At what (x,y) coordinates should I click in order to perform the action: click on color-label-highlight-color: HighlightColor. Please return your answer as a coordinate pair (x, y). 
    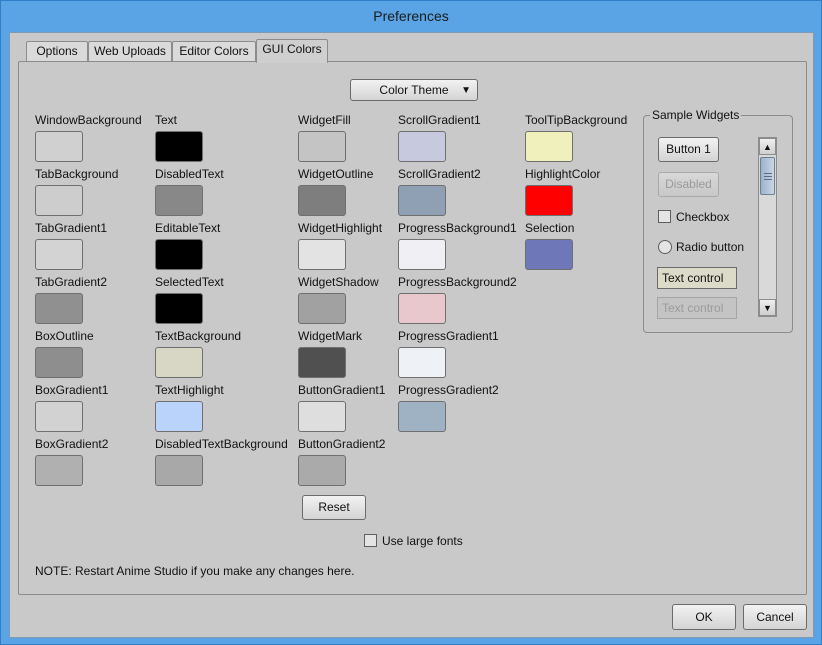
    Looking at the image, I should click on (563, 174).